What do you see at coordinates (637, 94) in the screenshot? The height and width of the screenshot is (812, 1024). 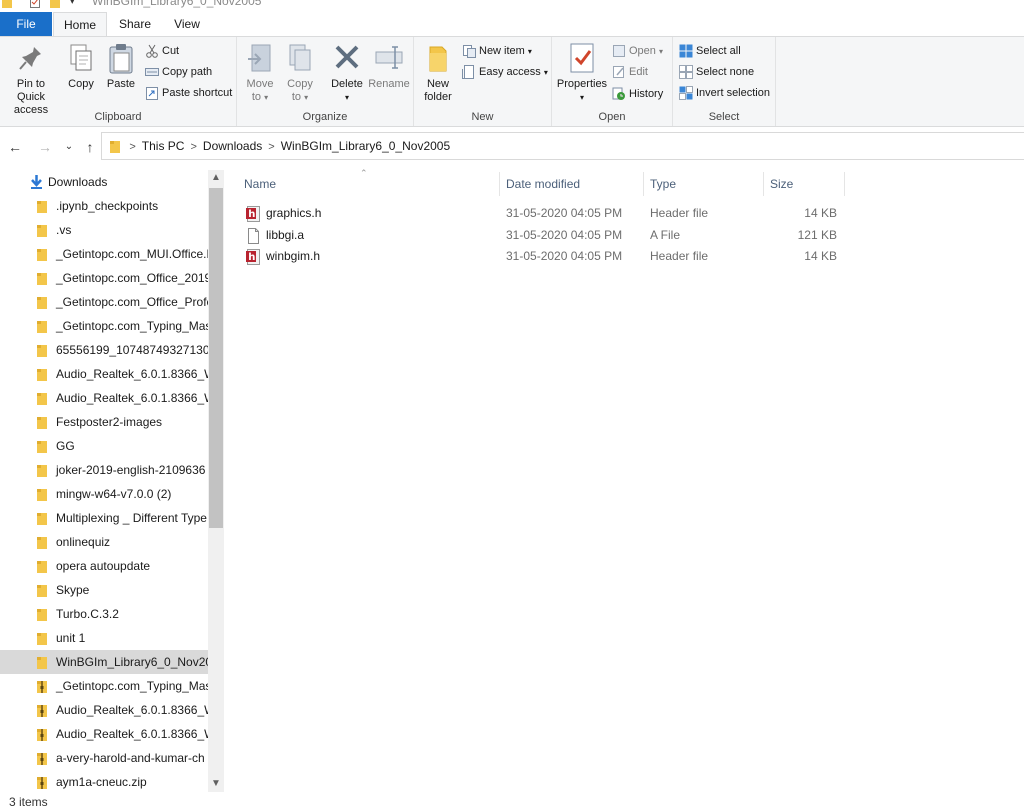 I see `history-button: History` at bounding box center [637, 94].